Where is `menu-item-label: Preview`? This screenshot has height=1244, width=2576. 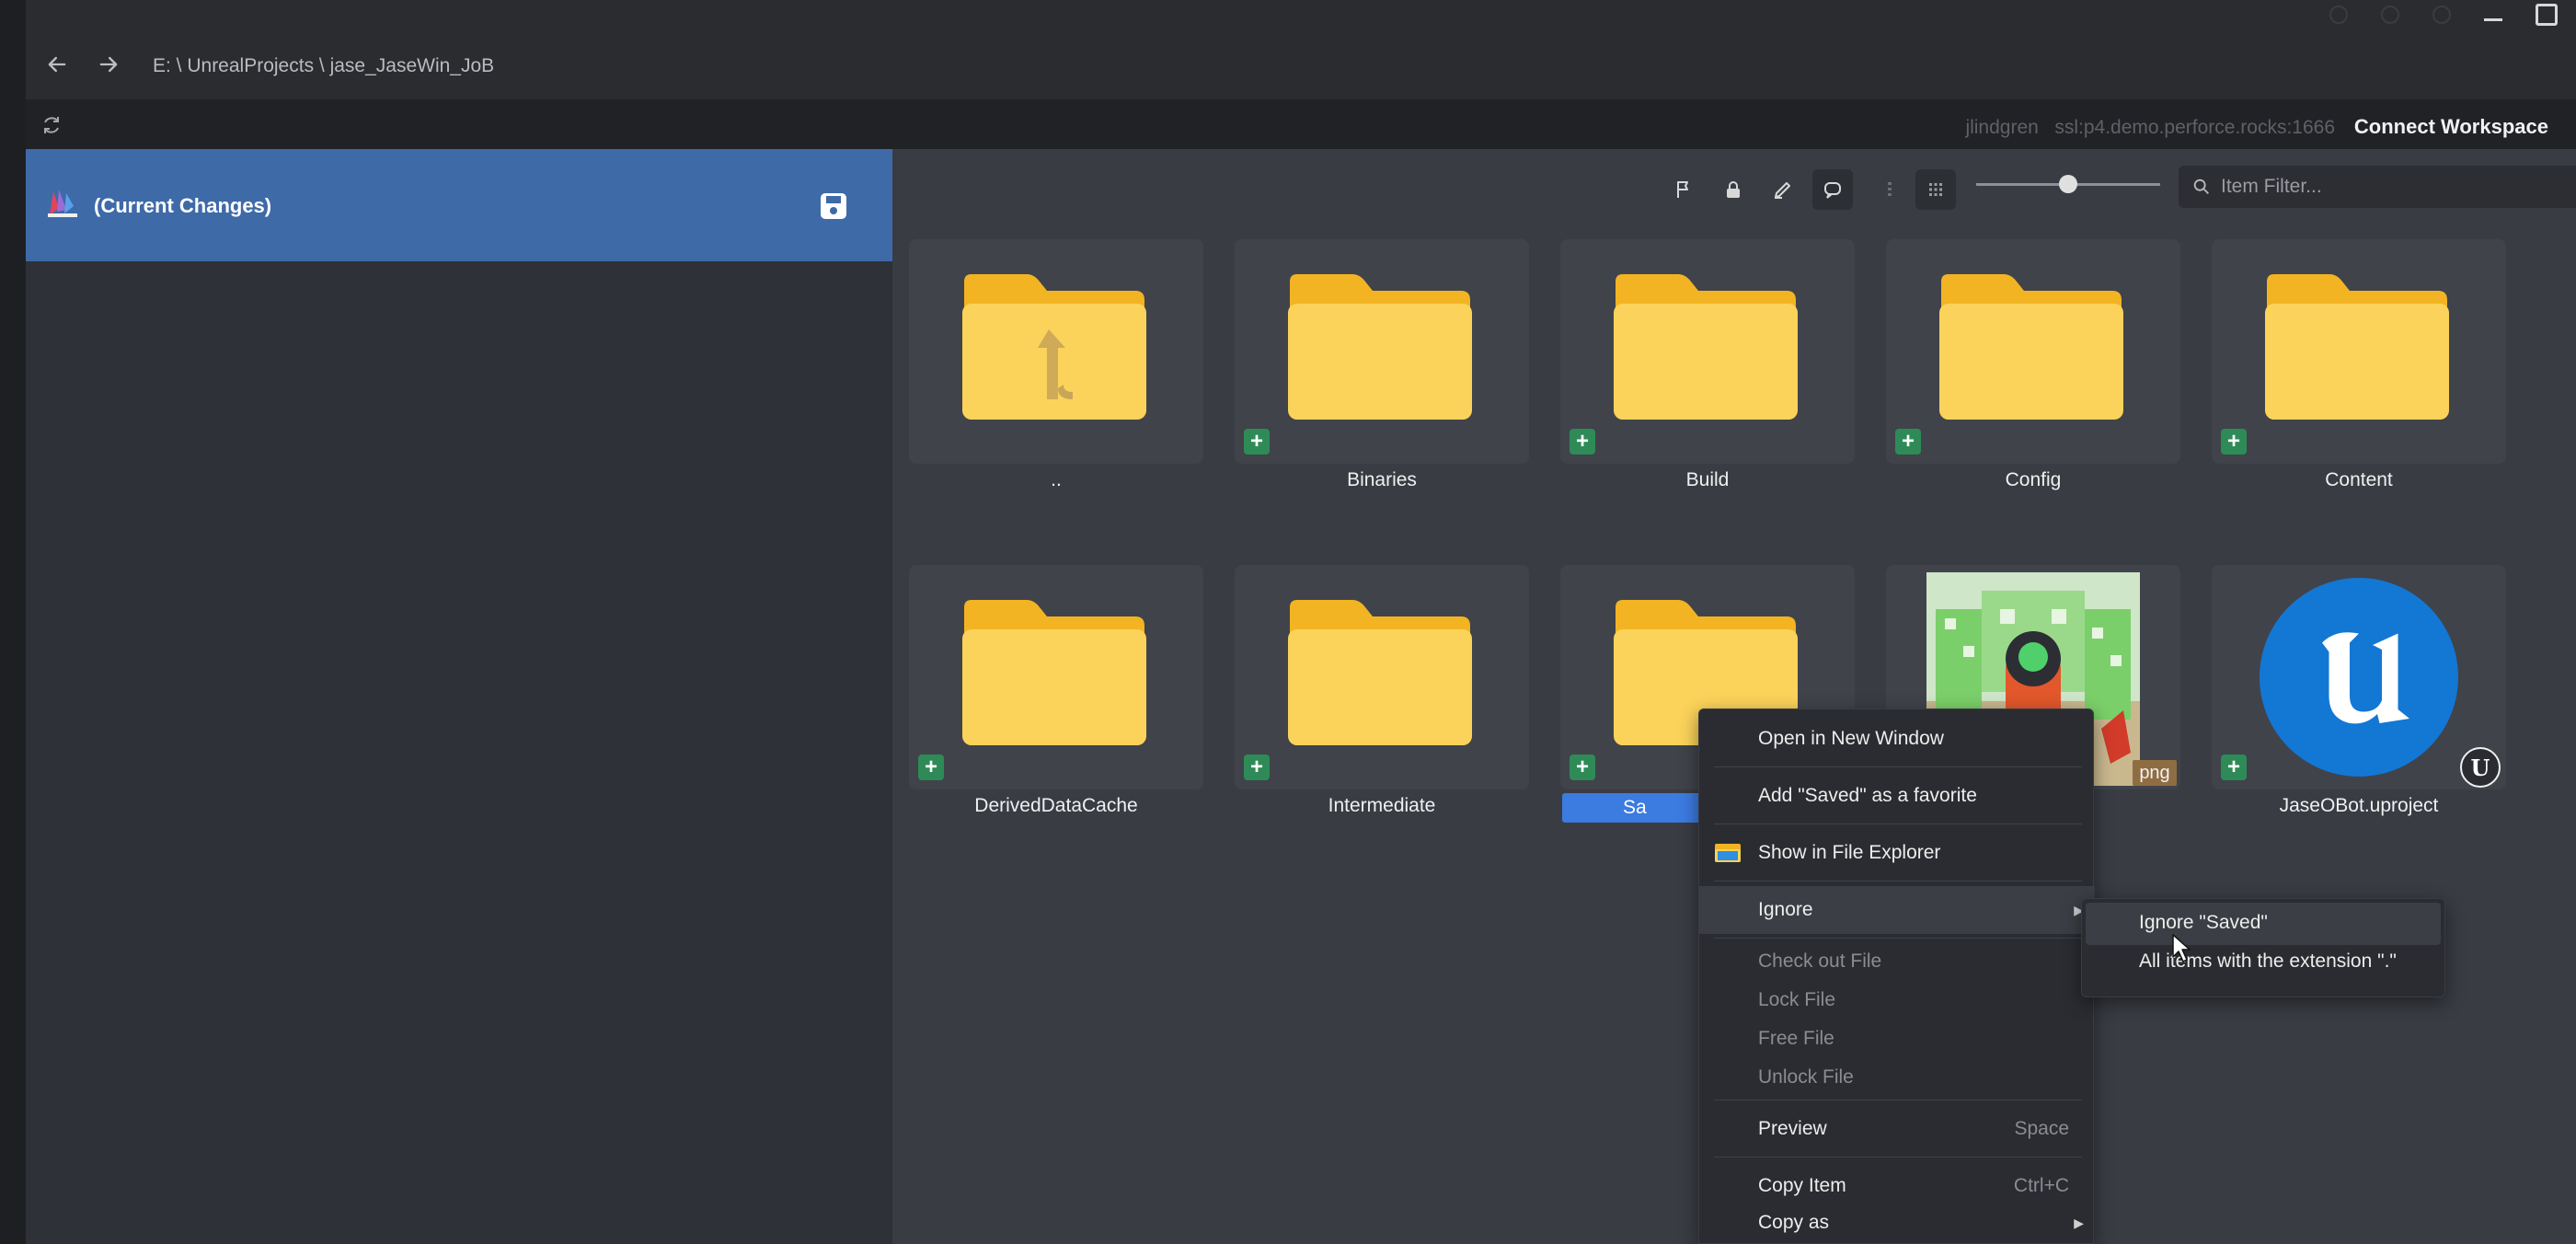
menu-item-label: Preview is located at coordinates (1792, 1128).